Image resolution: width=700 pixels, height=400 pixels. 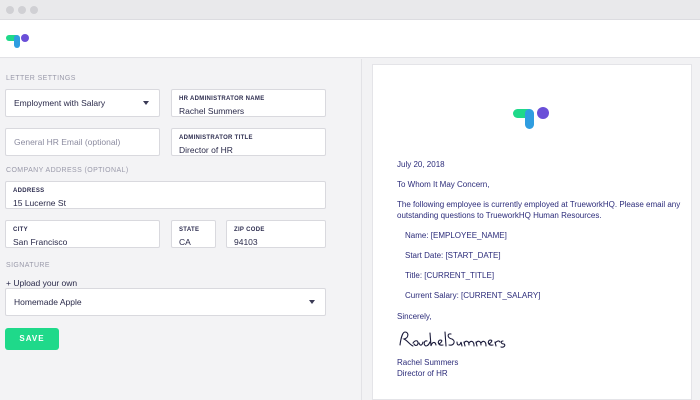 What do you see at coordinates (39, 203) in the screenshot?
I see `address-value: 15 Lucerne St` at bounding box center [39, 203].